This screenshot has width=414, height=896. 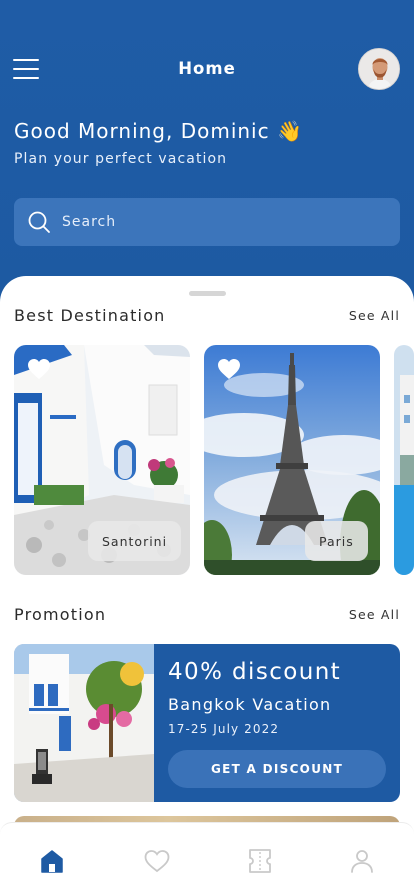 What do you see at coordinates (39, 222) in the screenshot?
I see `search-icon` at bounding box center [39, 222].